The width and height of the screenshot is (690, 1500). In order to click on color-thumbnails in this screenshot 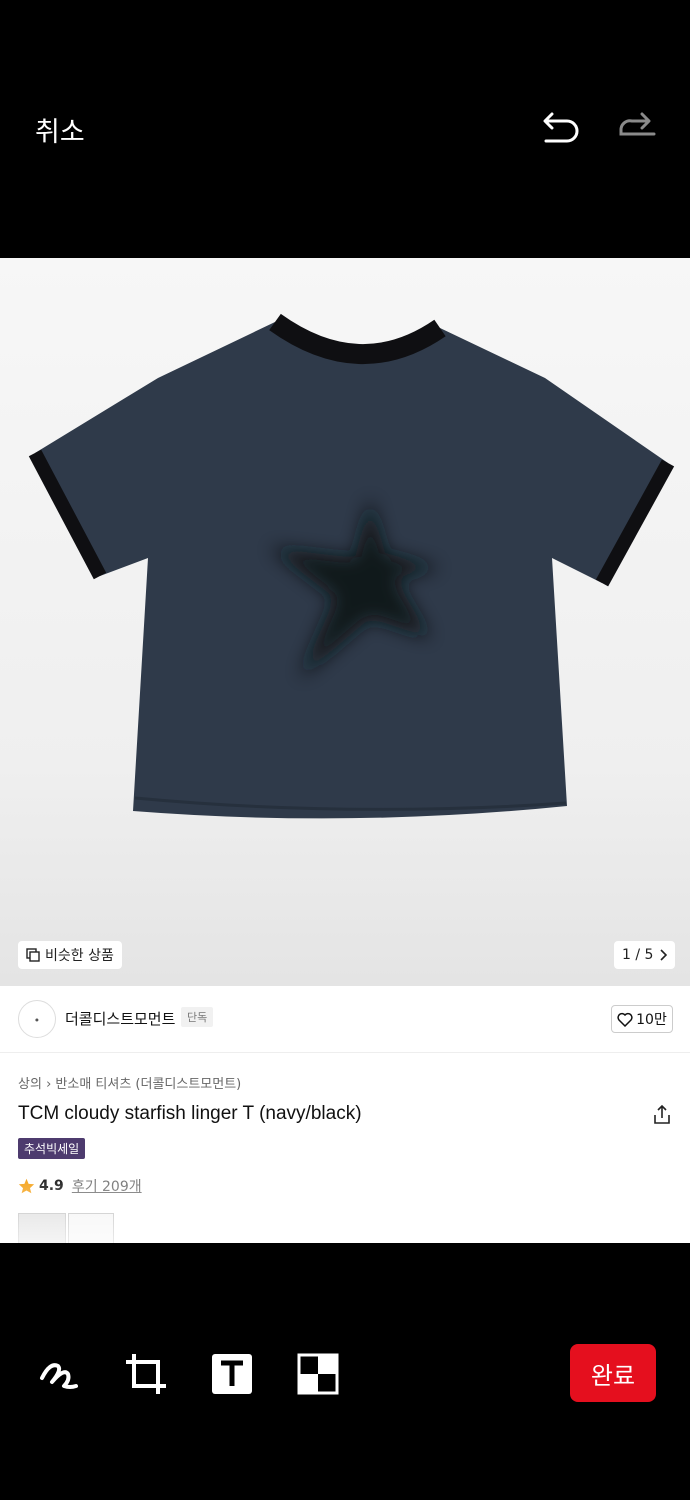, I will do `click(66, 1228)`.